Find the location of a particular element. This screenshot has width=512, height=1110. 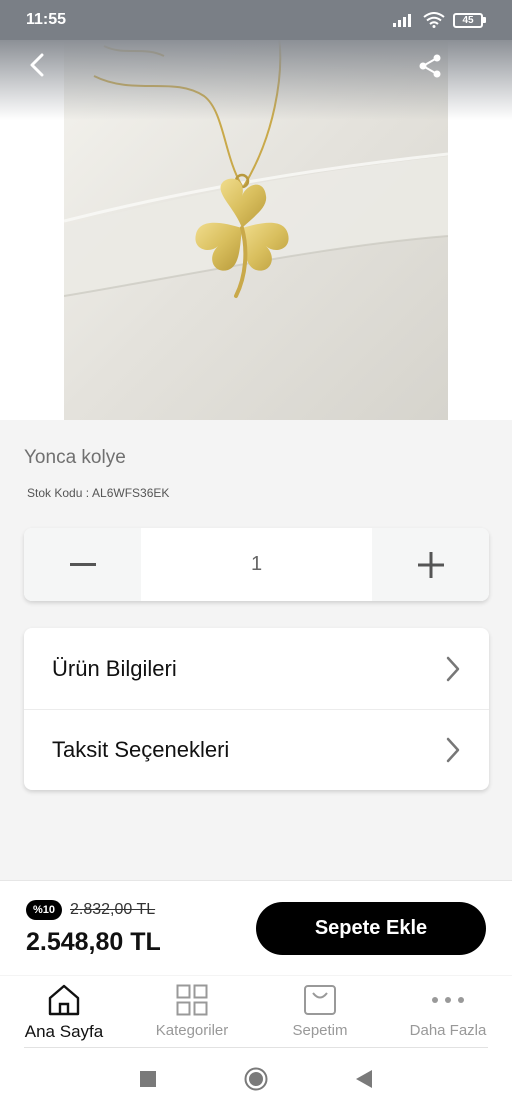

share-icon is located at coordinates (430, 66).